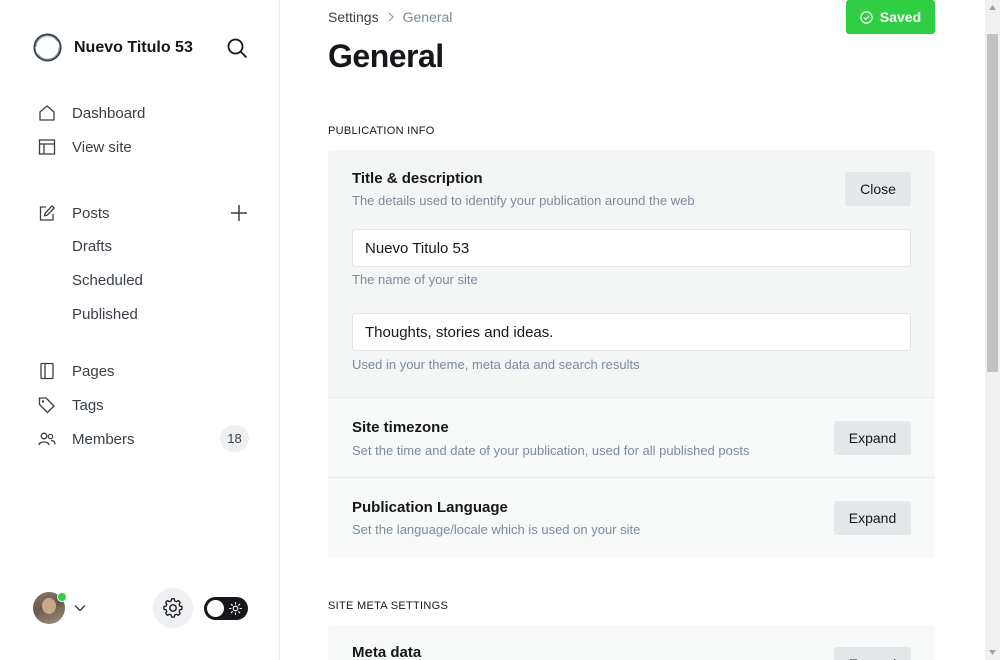 Image resolution: width=1000 pixels, height=660 pixels. I want to click on breadcrumb-settings-link: Settings, so click(353, 17).